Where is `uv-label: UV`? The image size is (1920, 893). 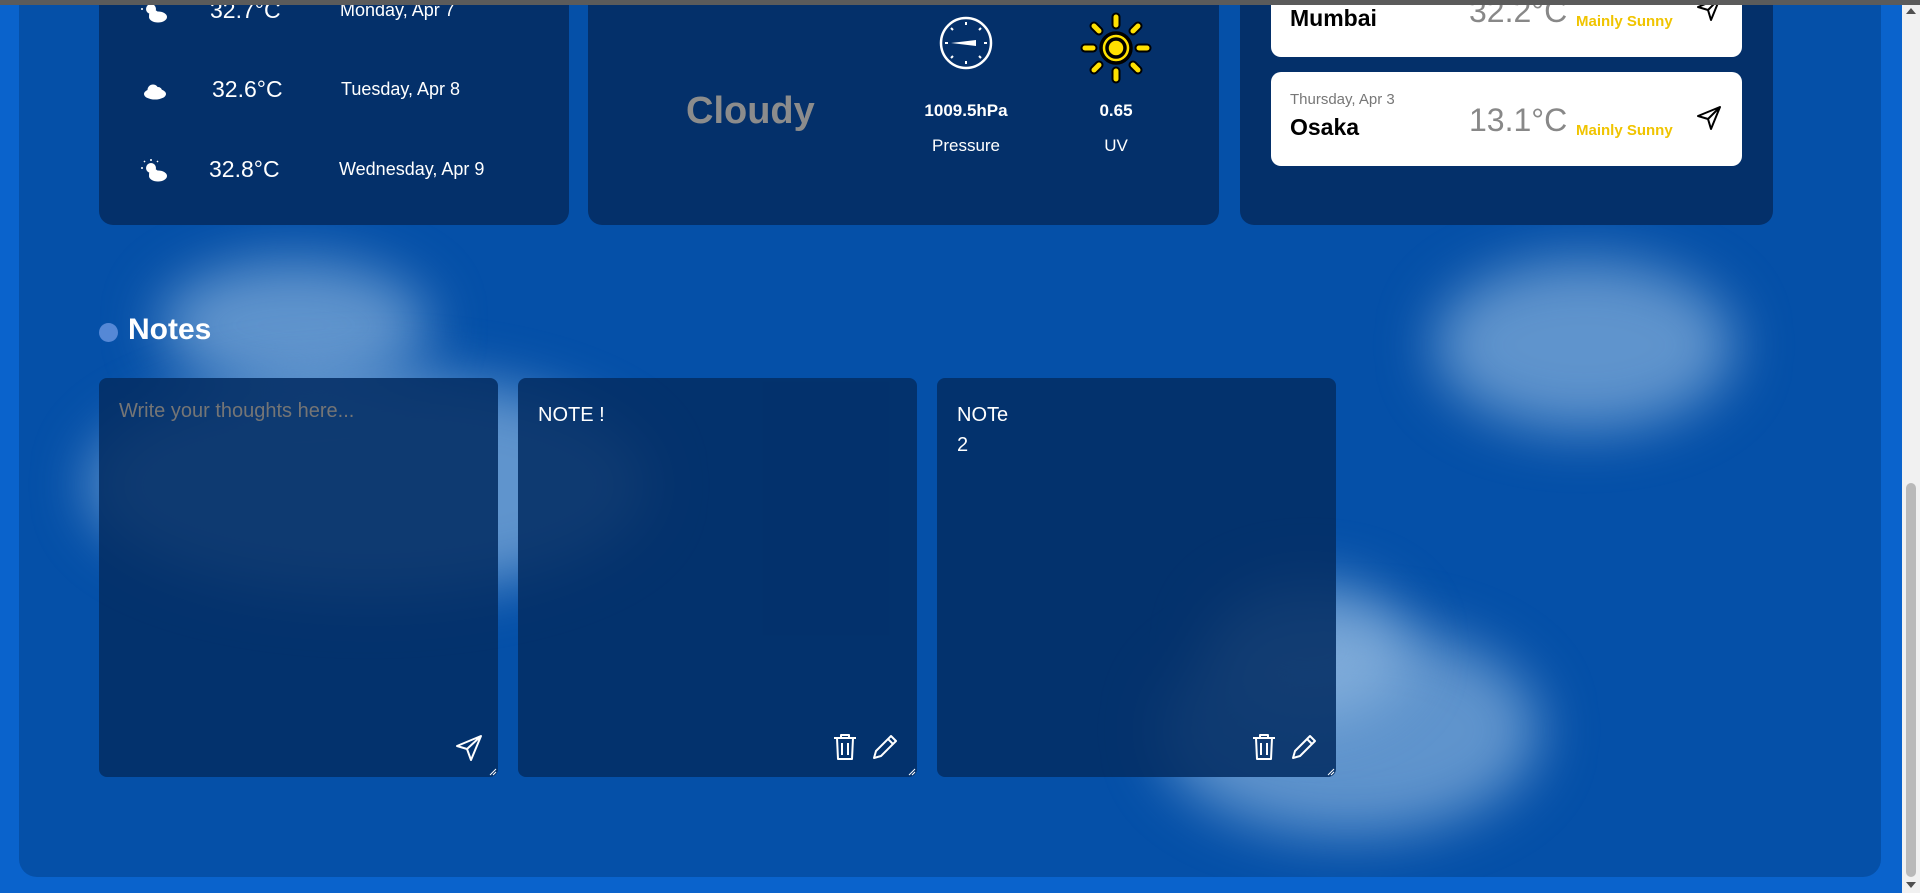 uv-label: UV is located at coordinates (1116, 145).